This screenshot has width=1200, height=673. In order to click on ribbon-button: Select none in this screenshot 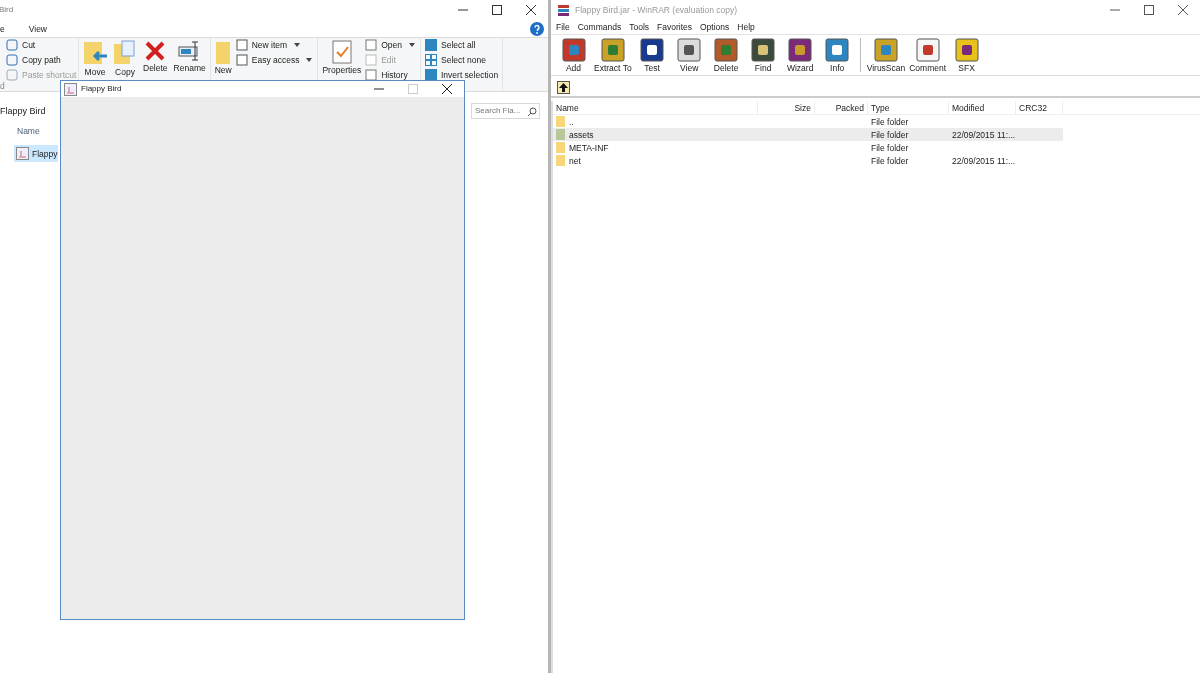, I will do `click(462, 60)`.